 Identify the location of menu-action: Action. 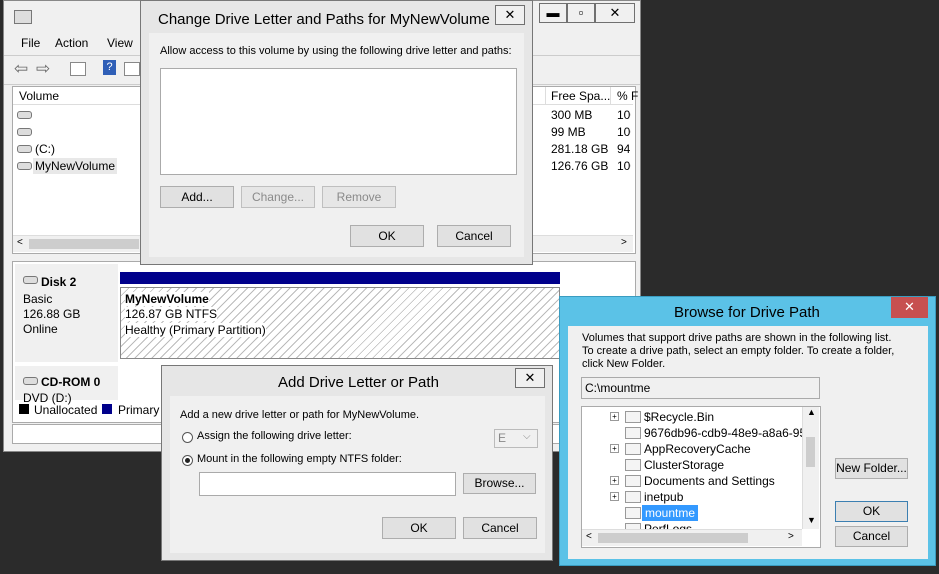
(71, 43).